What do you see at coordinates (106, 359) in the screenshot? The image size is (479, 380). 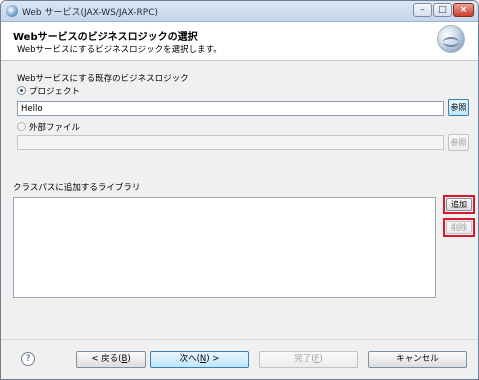 I see `back-button-label: < 戻る(` at bounding box center [106, 359].